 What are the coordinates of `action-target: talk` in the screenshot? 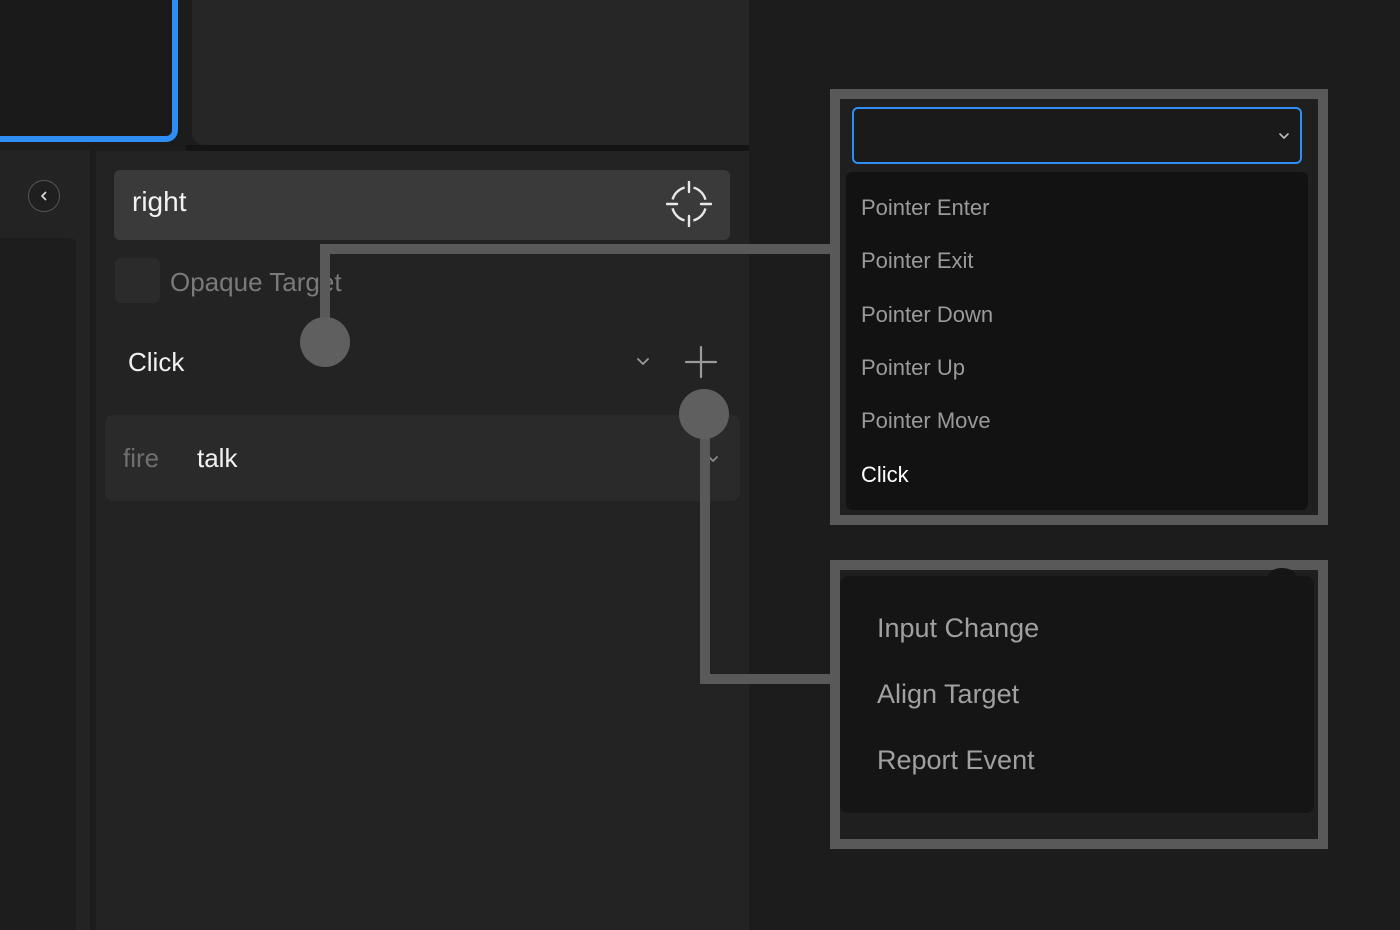 It's located at (217, 458).